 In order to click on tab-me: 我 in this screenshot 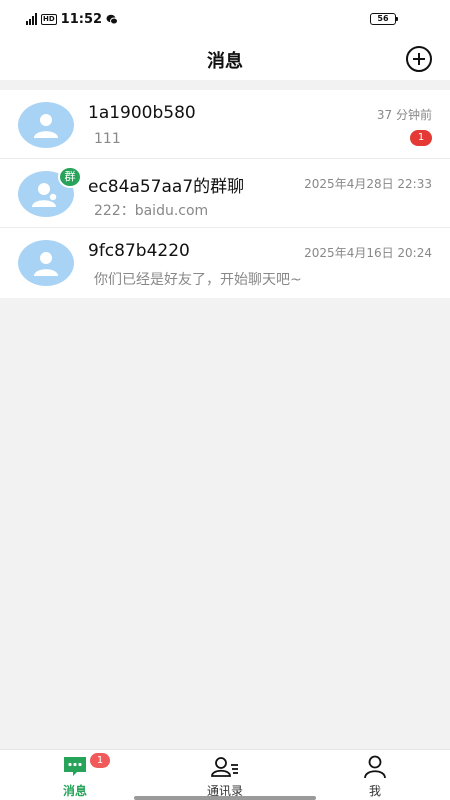, I will do `click(375, 775)`.